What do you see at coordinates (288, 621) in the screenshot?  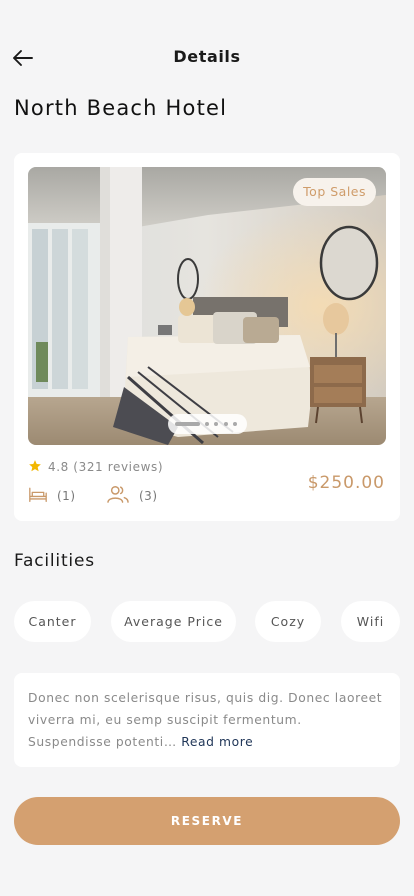 I see `facility-chip-cozy: Cozy` at bounding box center [288, 621].